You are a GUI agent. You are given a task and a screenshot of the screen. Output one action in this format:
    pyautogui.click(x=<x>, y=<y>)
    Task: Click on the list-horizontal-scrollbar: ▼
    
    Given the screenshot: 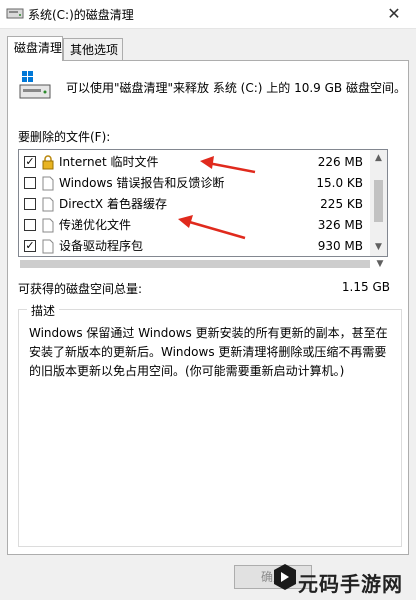 What is the action you would take?
    pyautogui.click(x=203, y=264)
    